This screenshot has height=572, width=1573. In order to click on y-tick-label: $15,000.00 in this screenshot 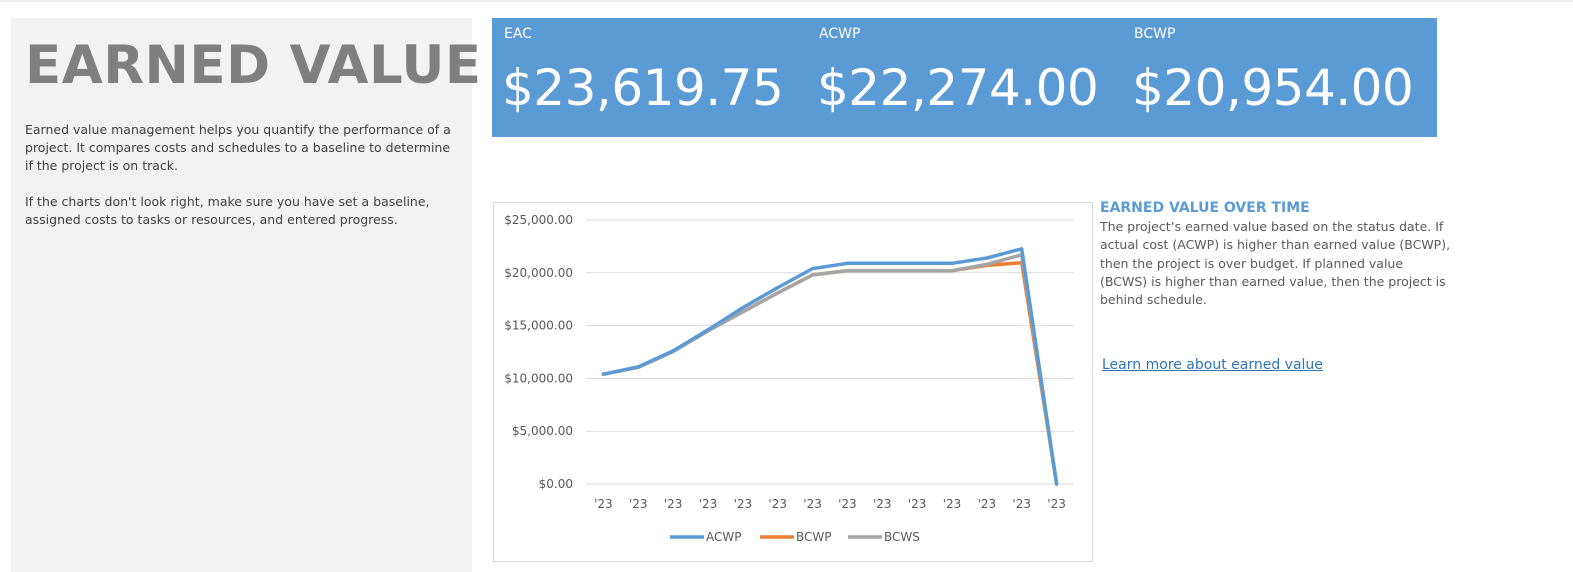, I will do `click(538, 326)`.